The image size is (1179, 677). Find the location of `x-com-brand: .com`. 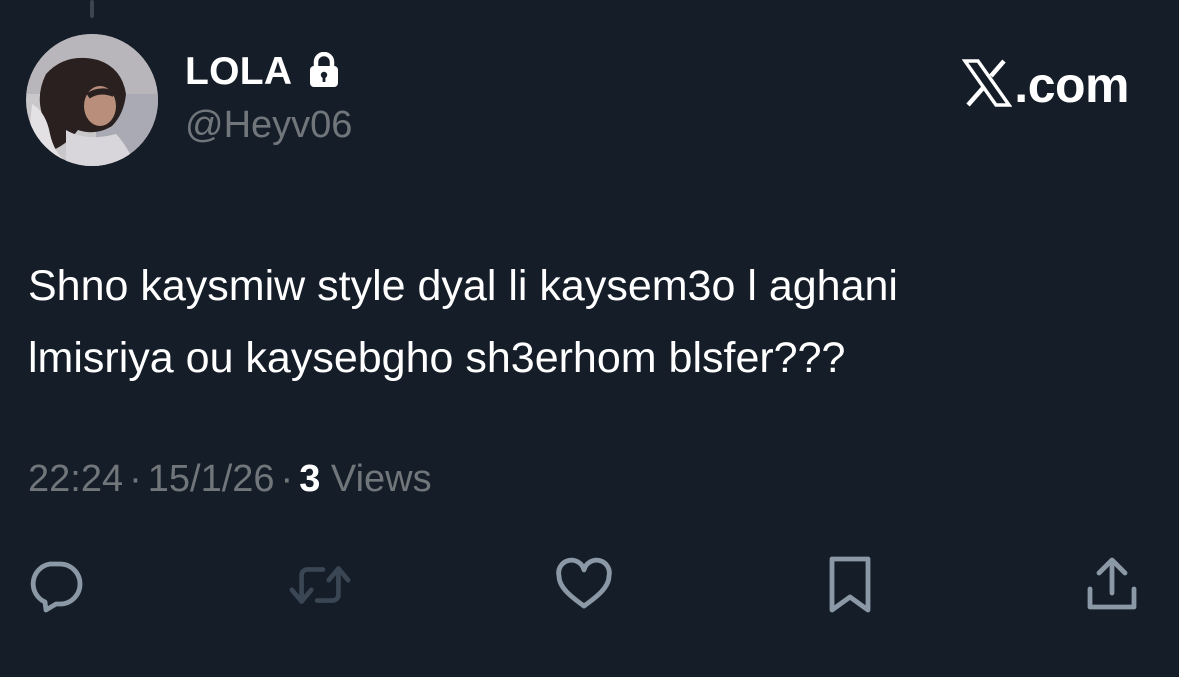

x-com-brand: .com is located at coordinates (1045, 85).